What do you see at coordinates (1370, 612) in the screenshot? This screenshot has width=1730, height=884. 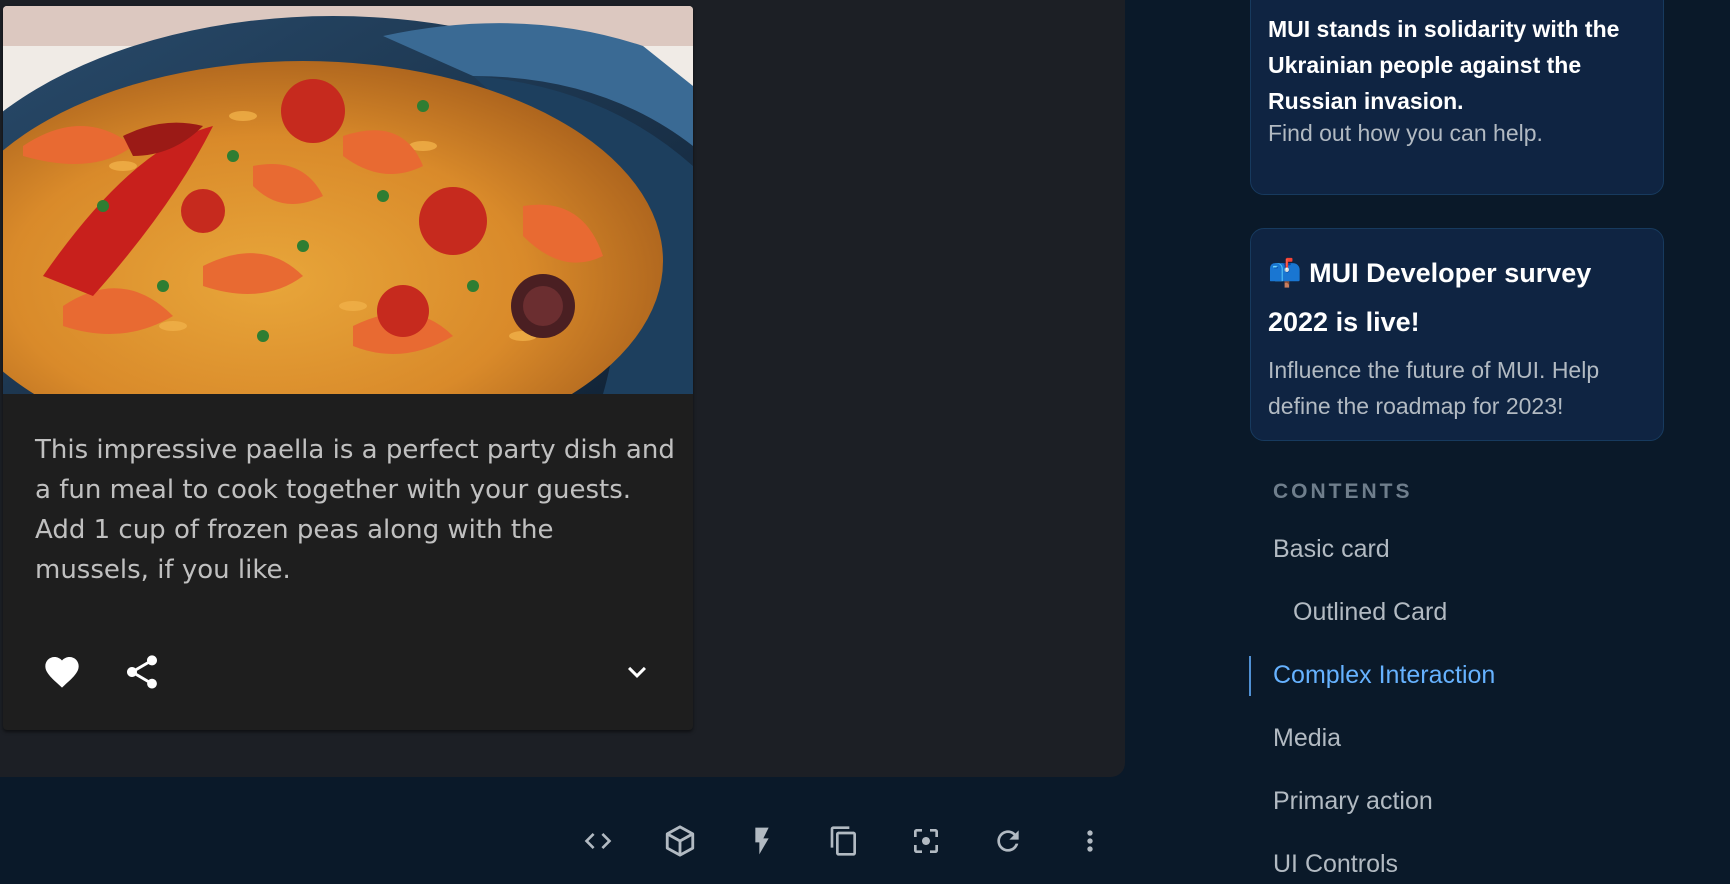 I see `toc-item-outlined-card: Outlined Card` at bounding box center [1370, 612].